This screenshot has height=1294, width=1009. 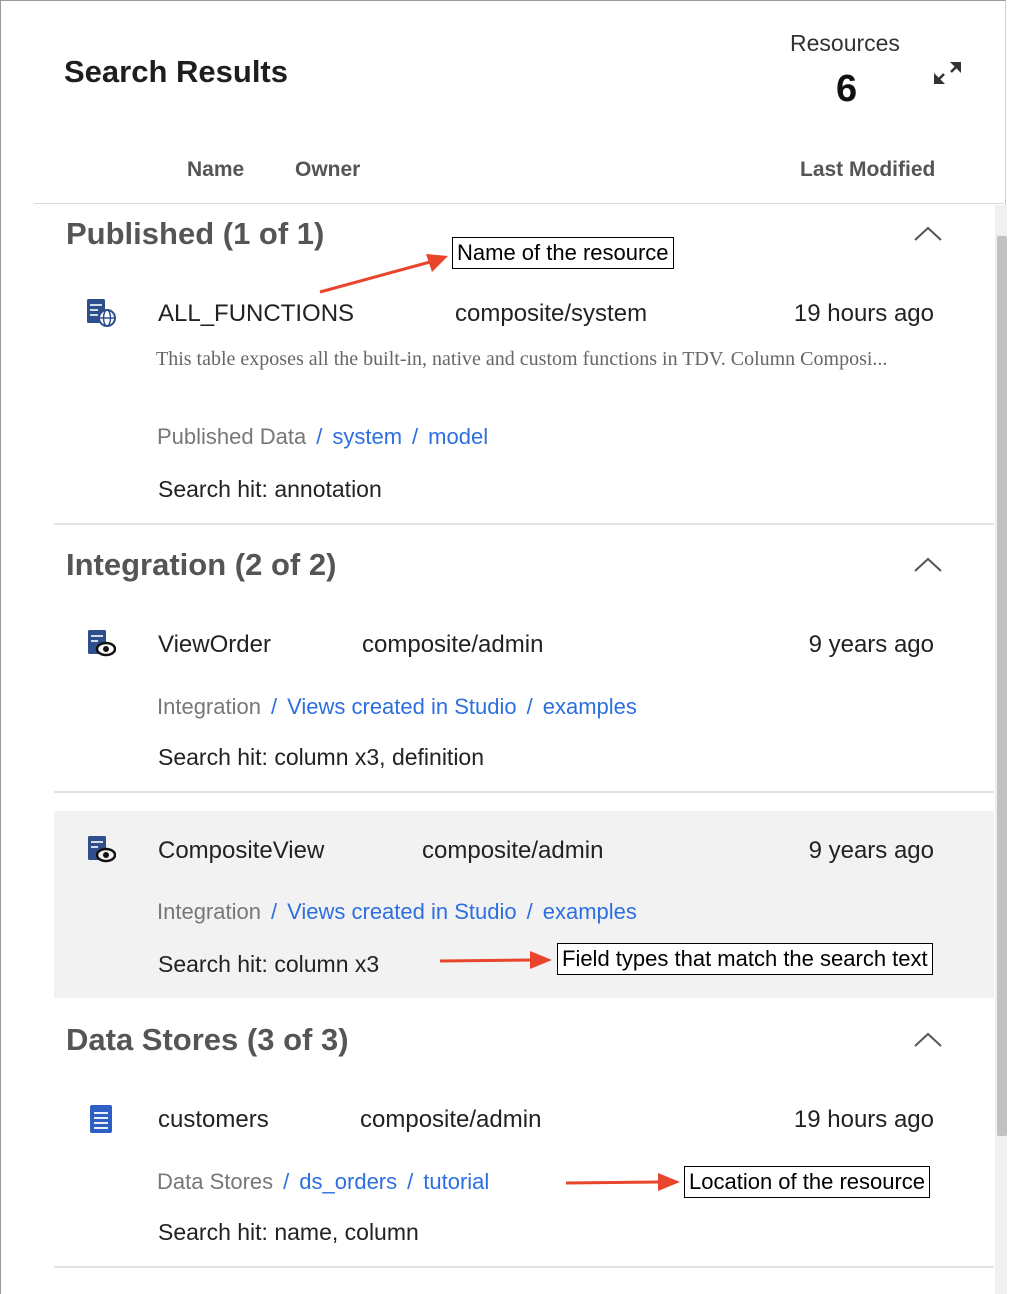 I want to click on resource-name: ALL_FUNCTIONS, so click(x=256, y=314).